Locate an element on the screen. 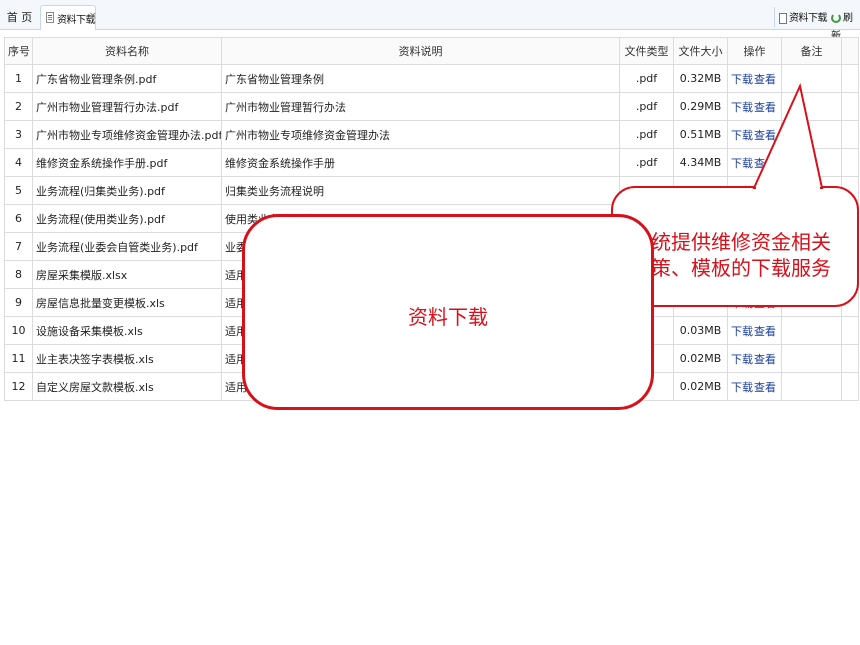  left-annotation-callout: 资料下载 is located at coordinates (448, 312).